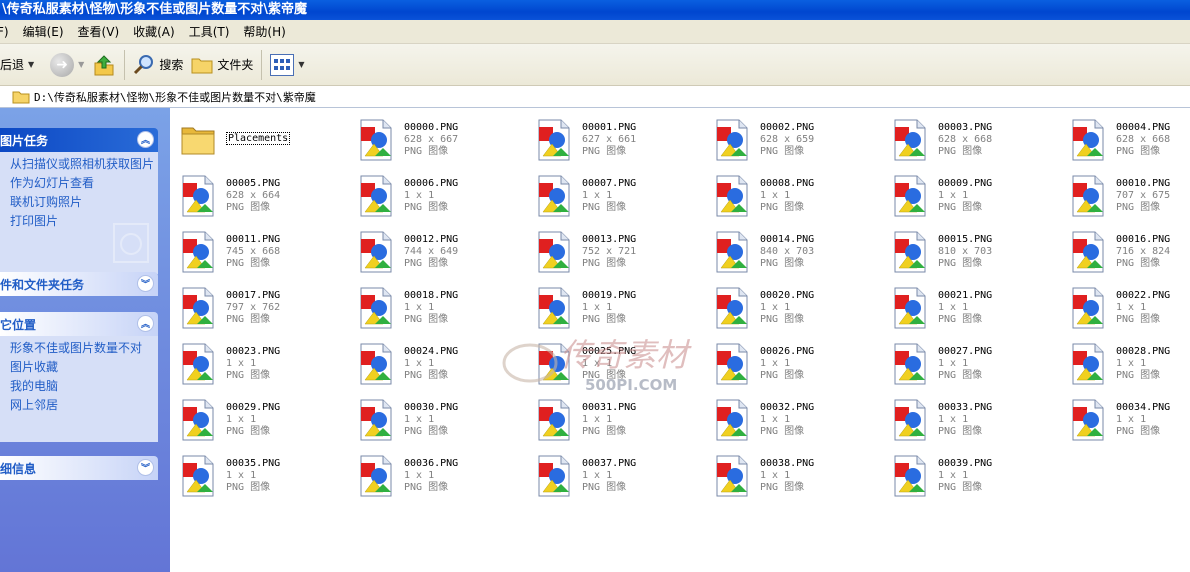 Image resolution: width=1190 pixels, height=572 pixels. I want to click on details-header: 细信息 ︾, so click(79, 468).